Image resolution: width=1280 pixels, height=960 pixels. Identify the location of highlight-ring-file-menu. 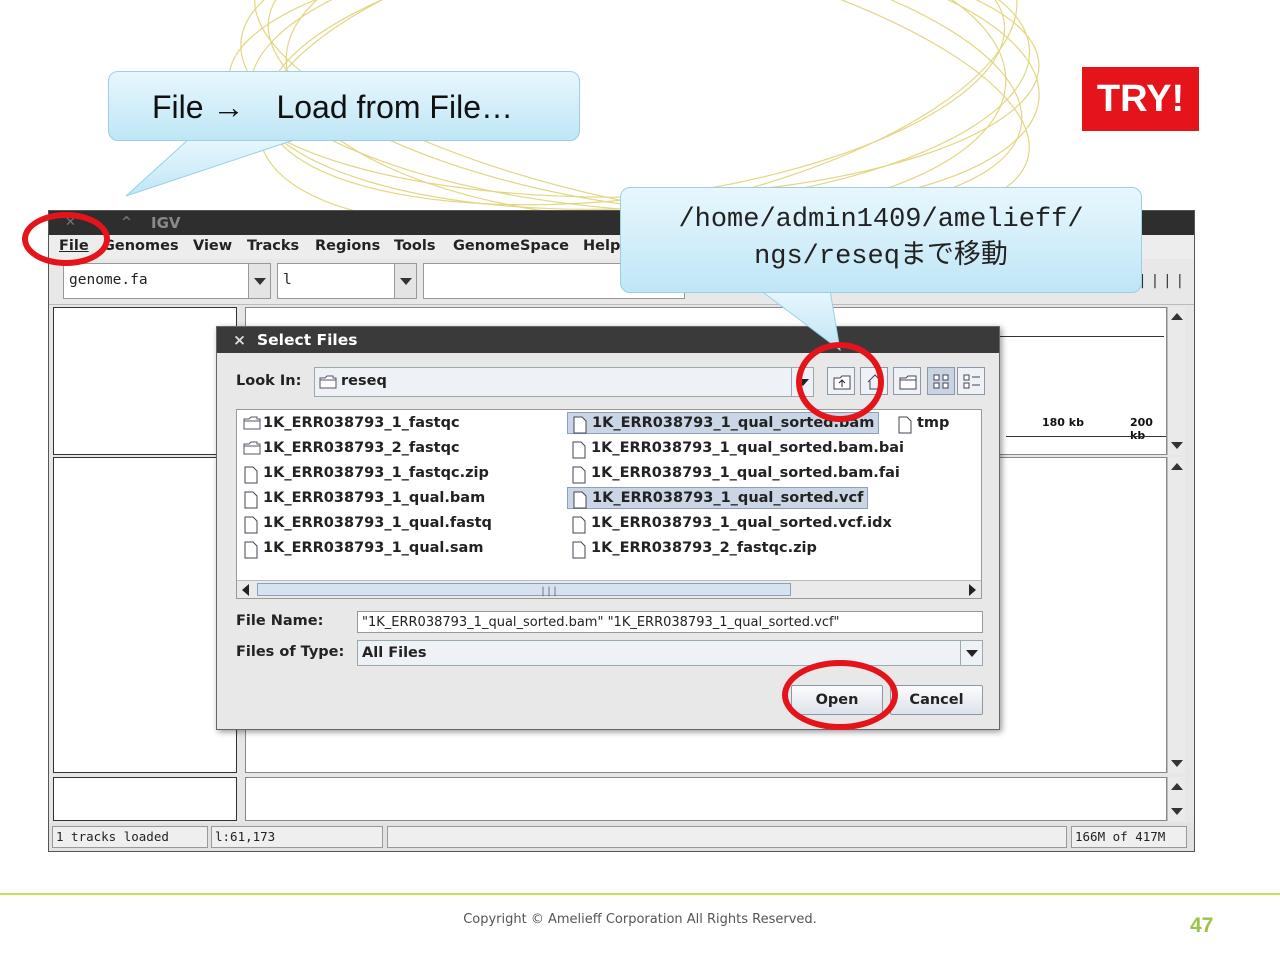
(66, 239).